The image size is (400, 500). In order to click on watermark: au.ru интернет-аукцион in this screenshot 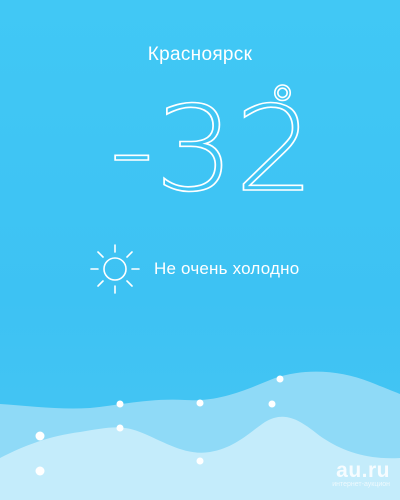, I will do `click(361, 473)`.